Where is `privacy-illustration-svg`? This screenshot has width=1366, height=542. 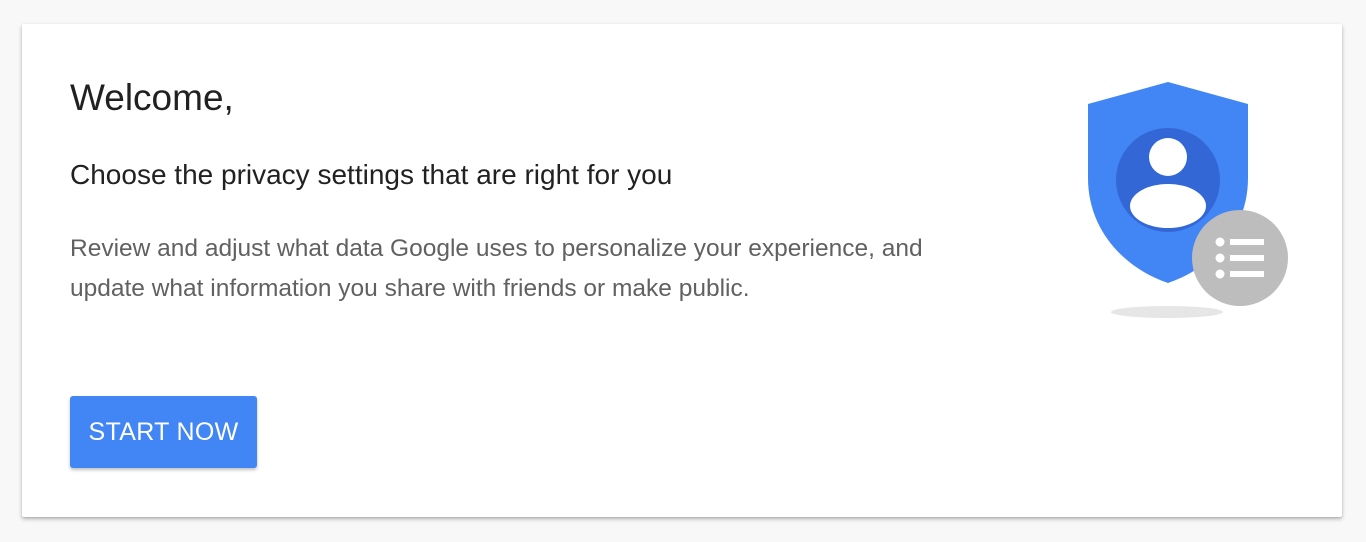 privacy-illustration-svg is located at coordinates (1188, 200).